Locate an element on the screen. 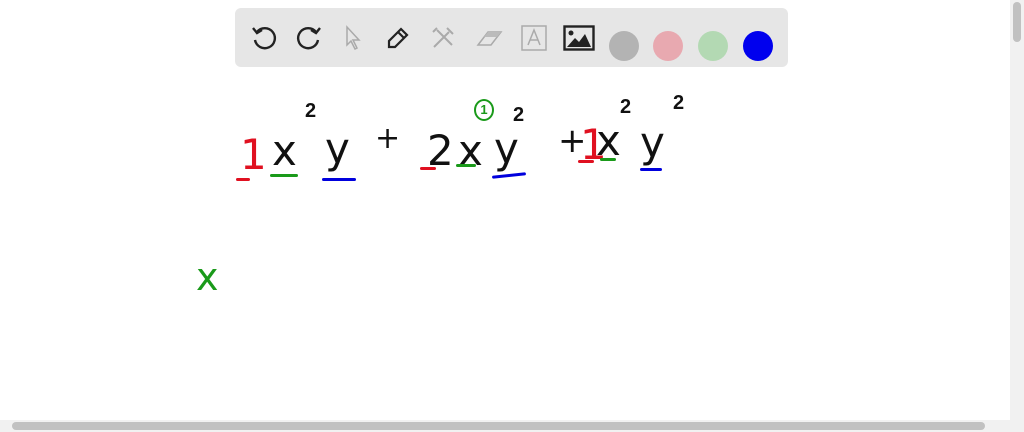 The image size is (1024, 432). pencil-icon is located at coordinates (398, 38).